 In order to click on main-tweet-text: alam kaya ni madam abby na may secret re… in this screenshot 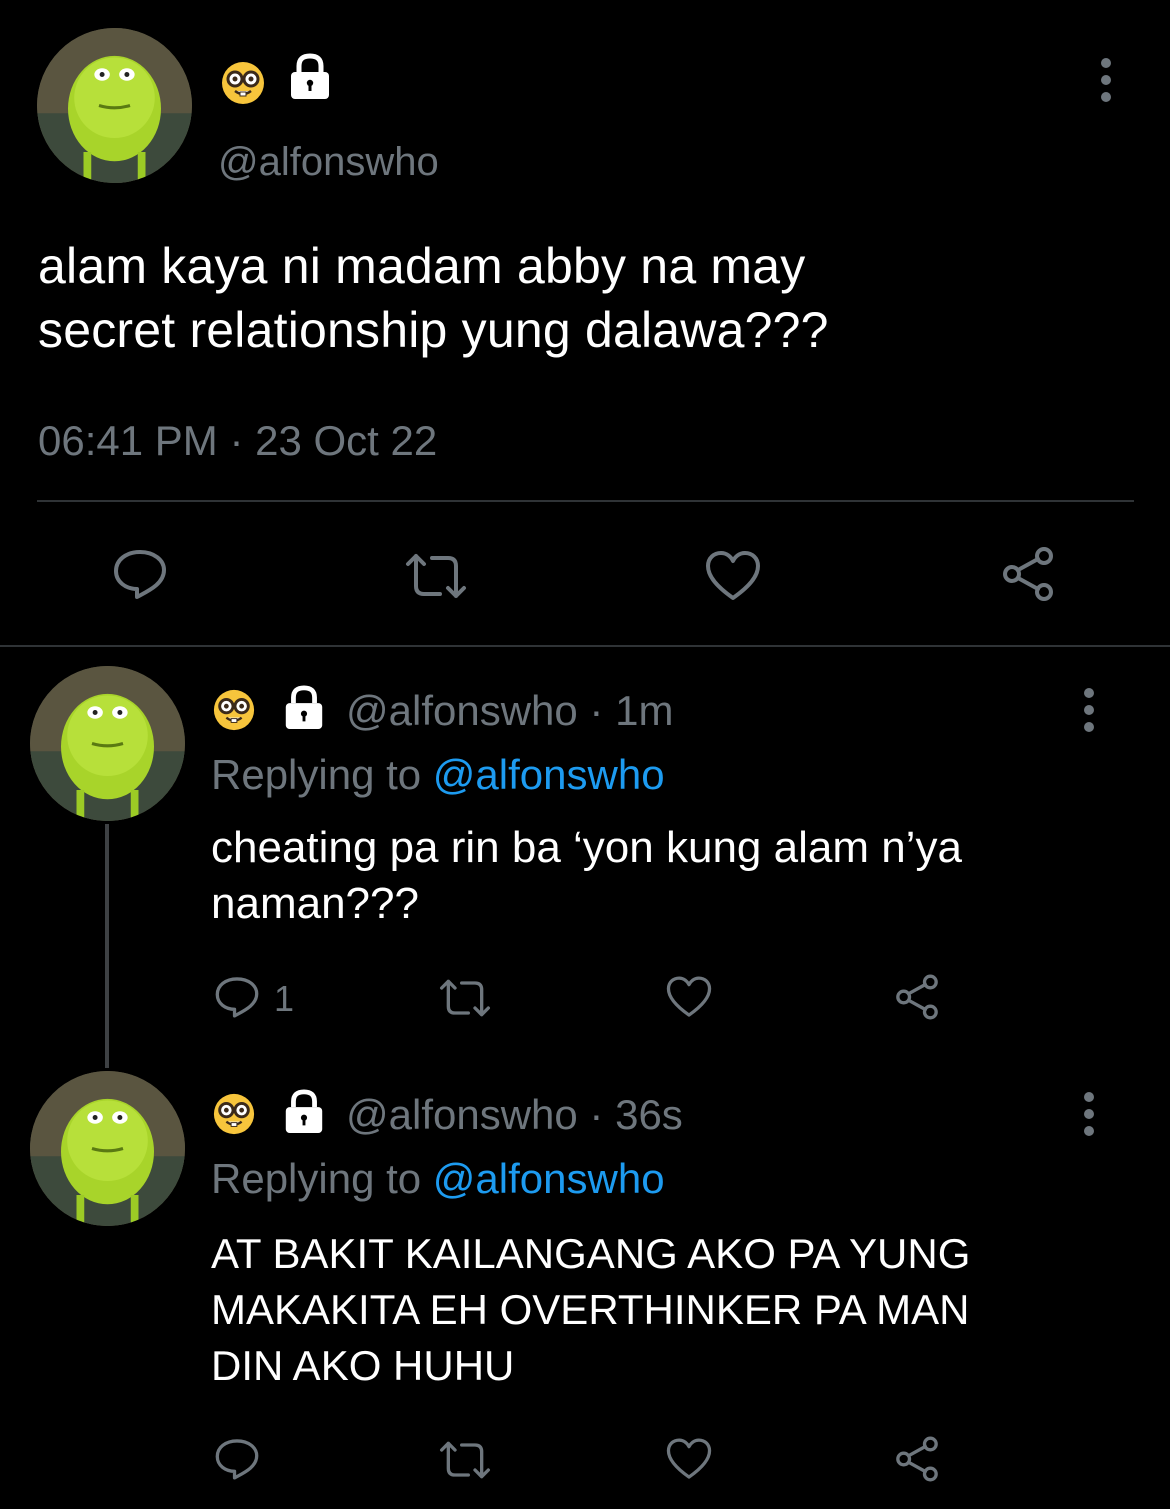, I will do `click(433, 298)`.